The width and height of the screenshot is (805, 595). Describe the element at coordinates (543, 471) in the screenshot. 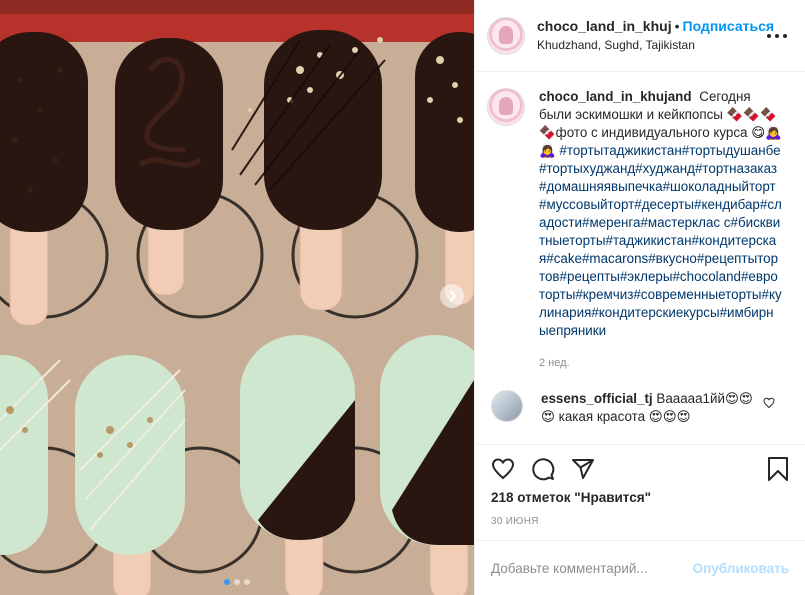

I see `comment-icon` at that location.